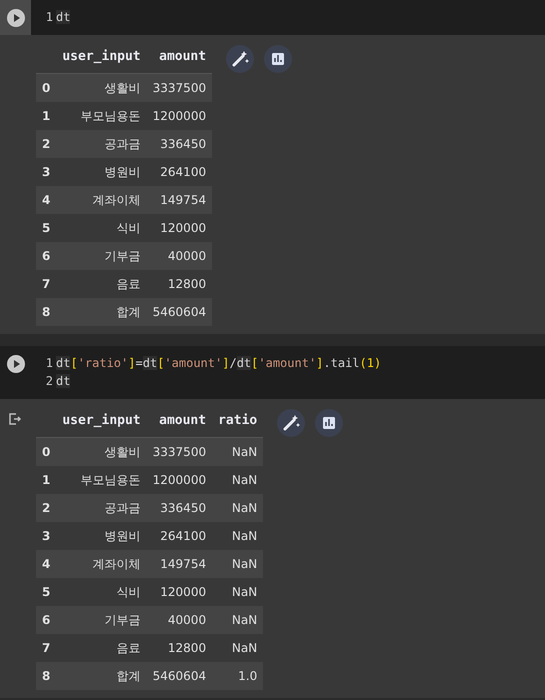 This screenshot has height=700, width=545. I want to click on output-icon, so click(15, 419).